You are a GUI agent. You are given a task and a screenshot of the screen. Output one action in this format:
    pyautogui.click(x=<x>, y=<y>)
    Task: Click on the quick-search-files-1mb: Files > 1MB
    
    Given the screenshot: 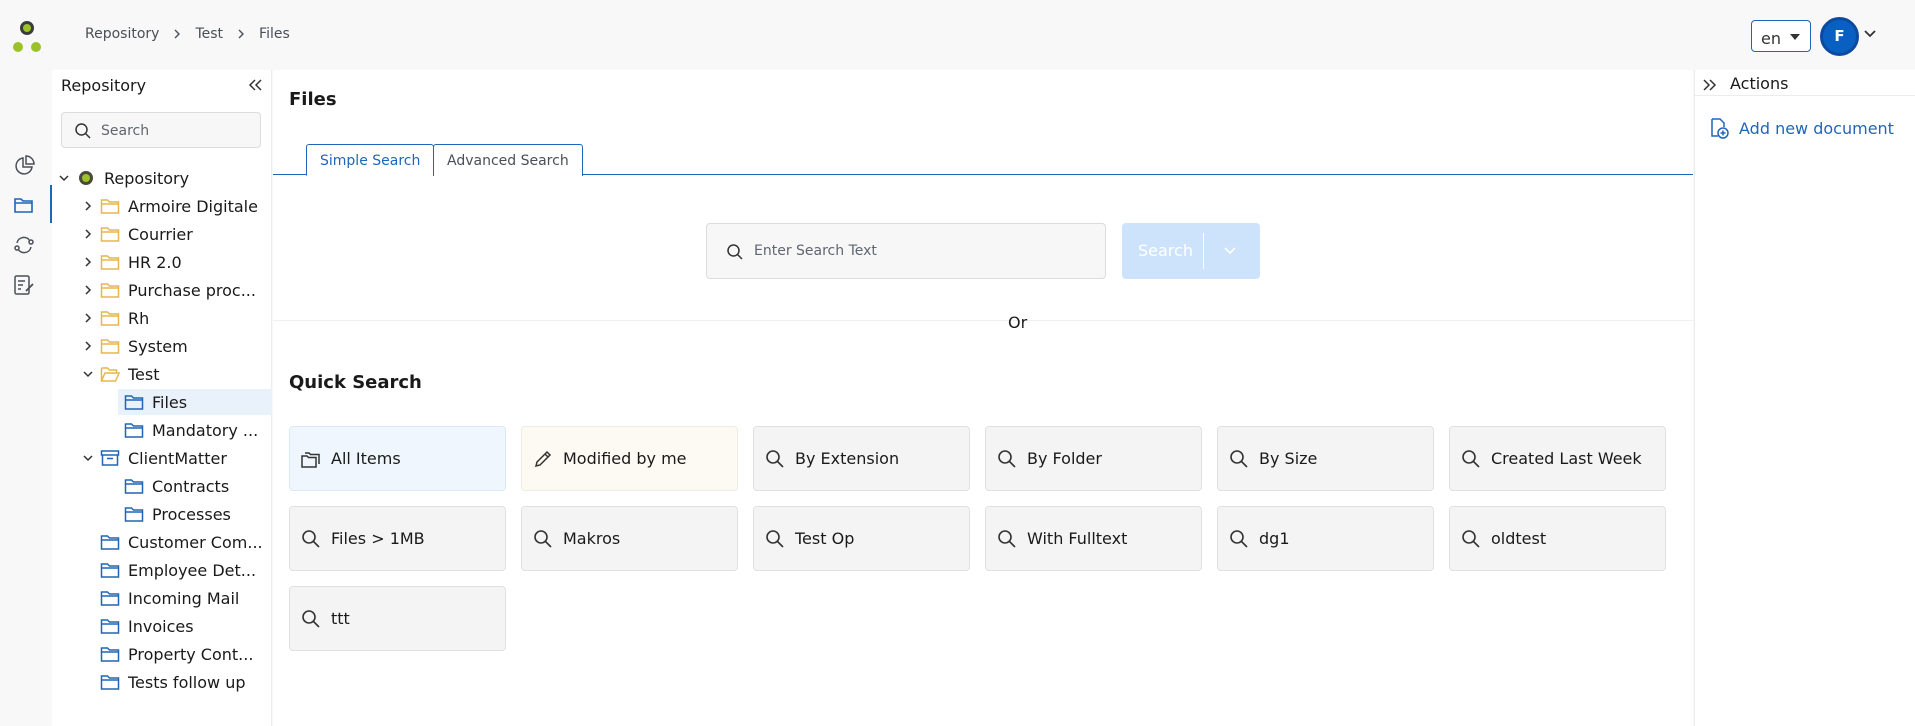 What is the action you would take?
    pyautogui.click(x=397, y=538)
    